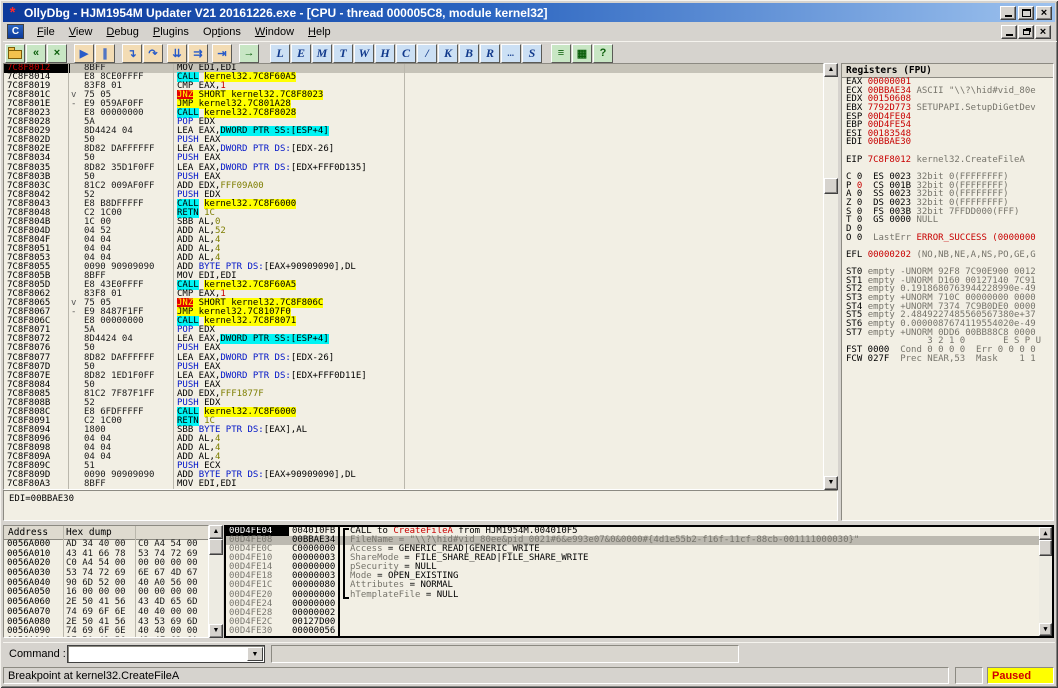 This screenshot has width=1058, height=688. What do you see at coordinates (81, 32) in the screenshot?
I see `menu-view: View` at bounding box center [81, 32].